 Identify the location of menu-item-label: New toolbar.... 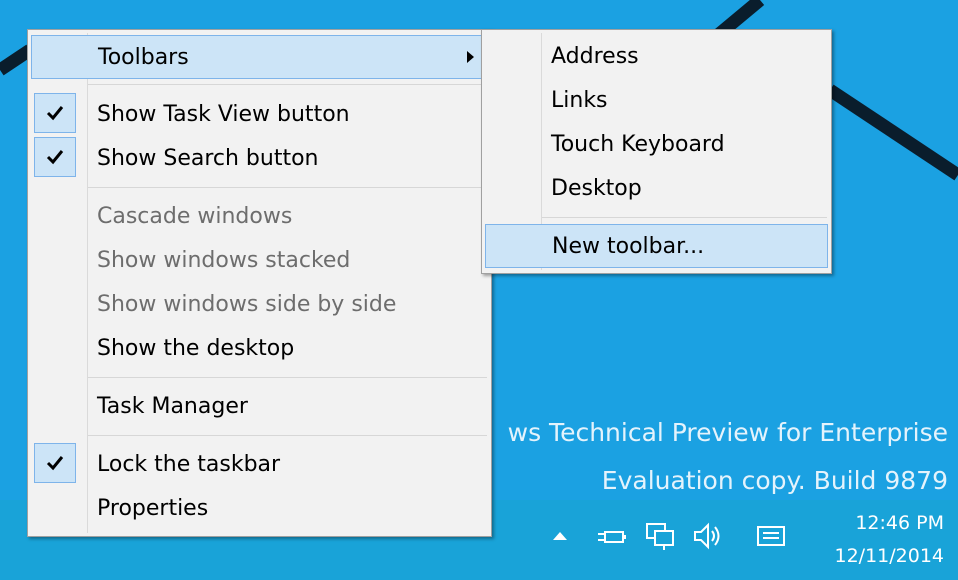
(628, 246).